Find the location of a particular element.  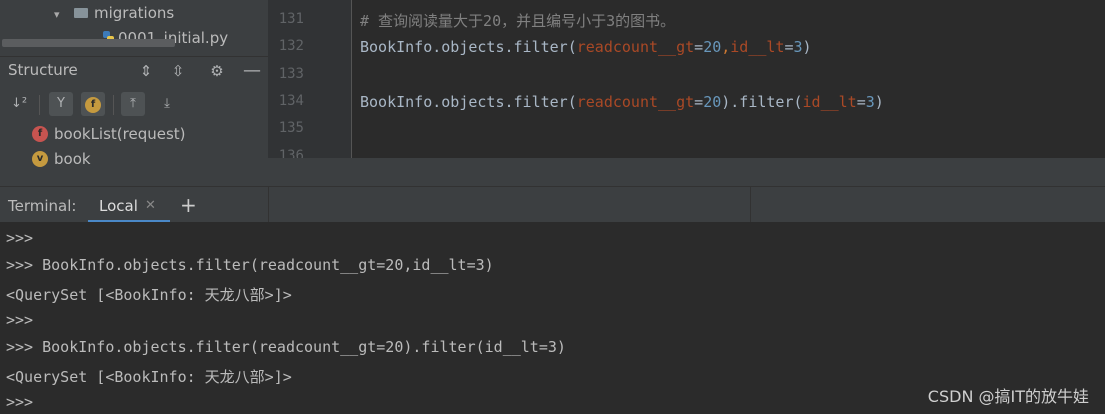

structure-item-label: bookList(request) is located at coordinates (120, 134).